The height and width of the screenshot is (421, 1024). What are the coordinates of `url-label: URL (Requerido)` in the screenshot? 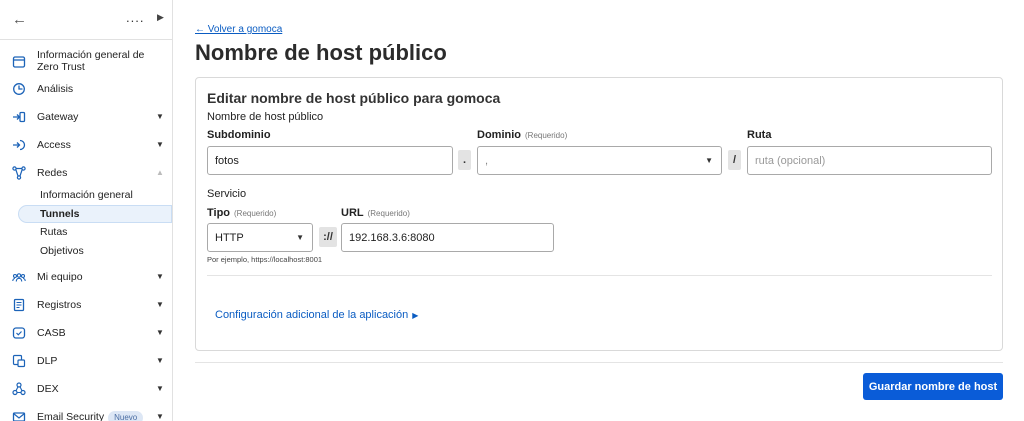 It's located at (375, 213).